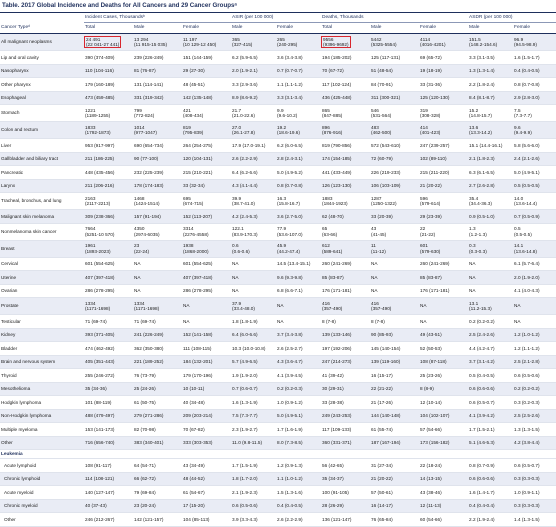  Describe the element at coordinates (444, 130) in the screenshot. I see `table-cell: 414 (401-423)` at that location.